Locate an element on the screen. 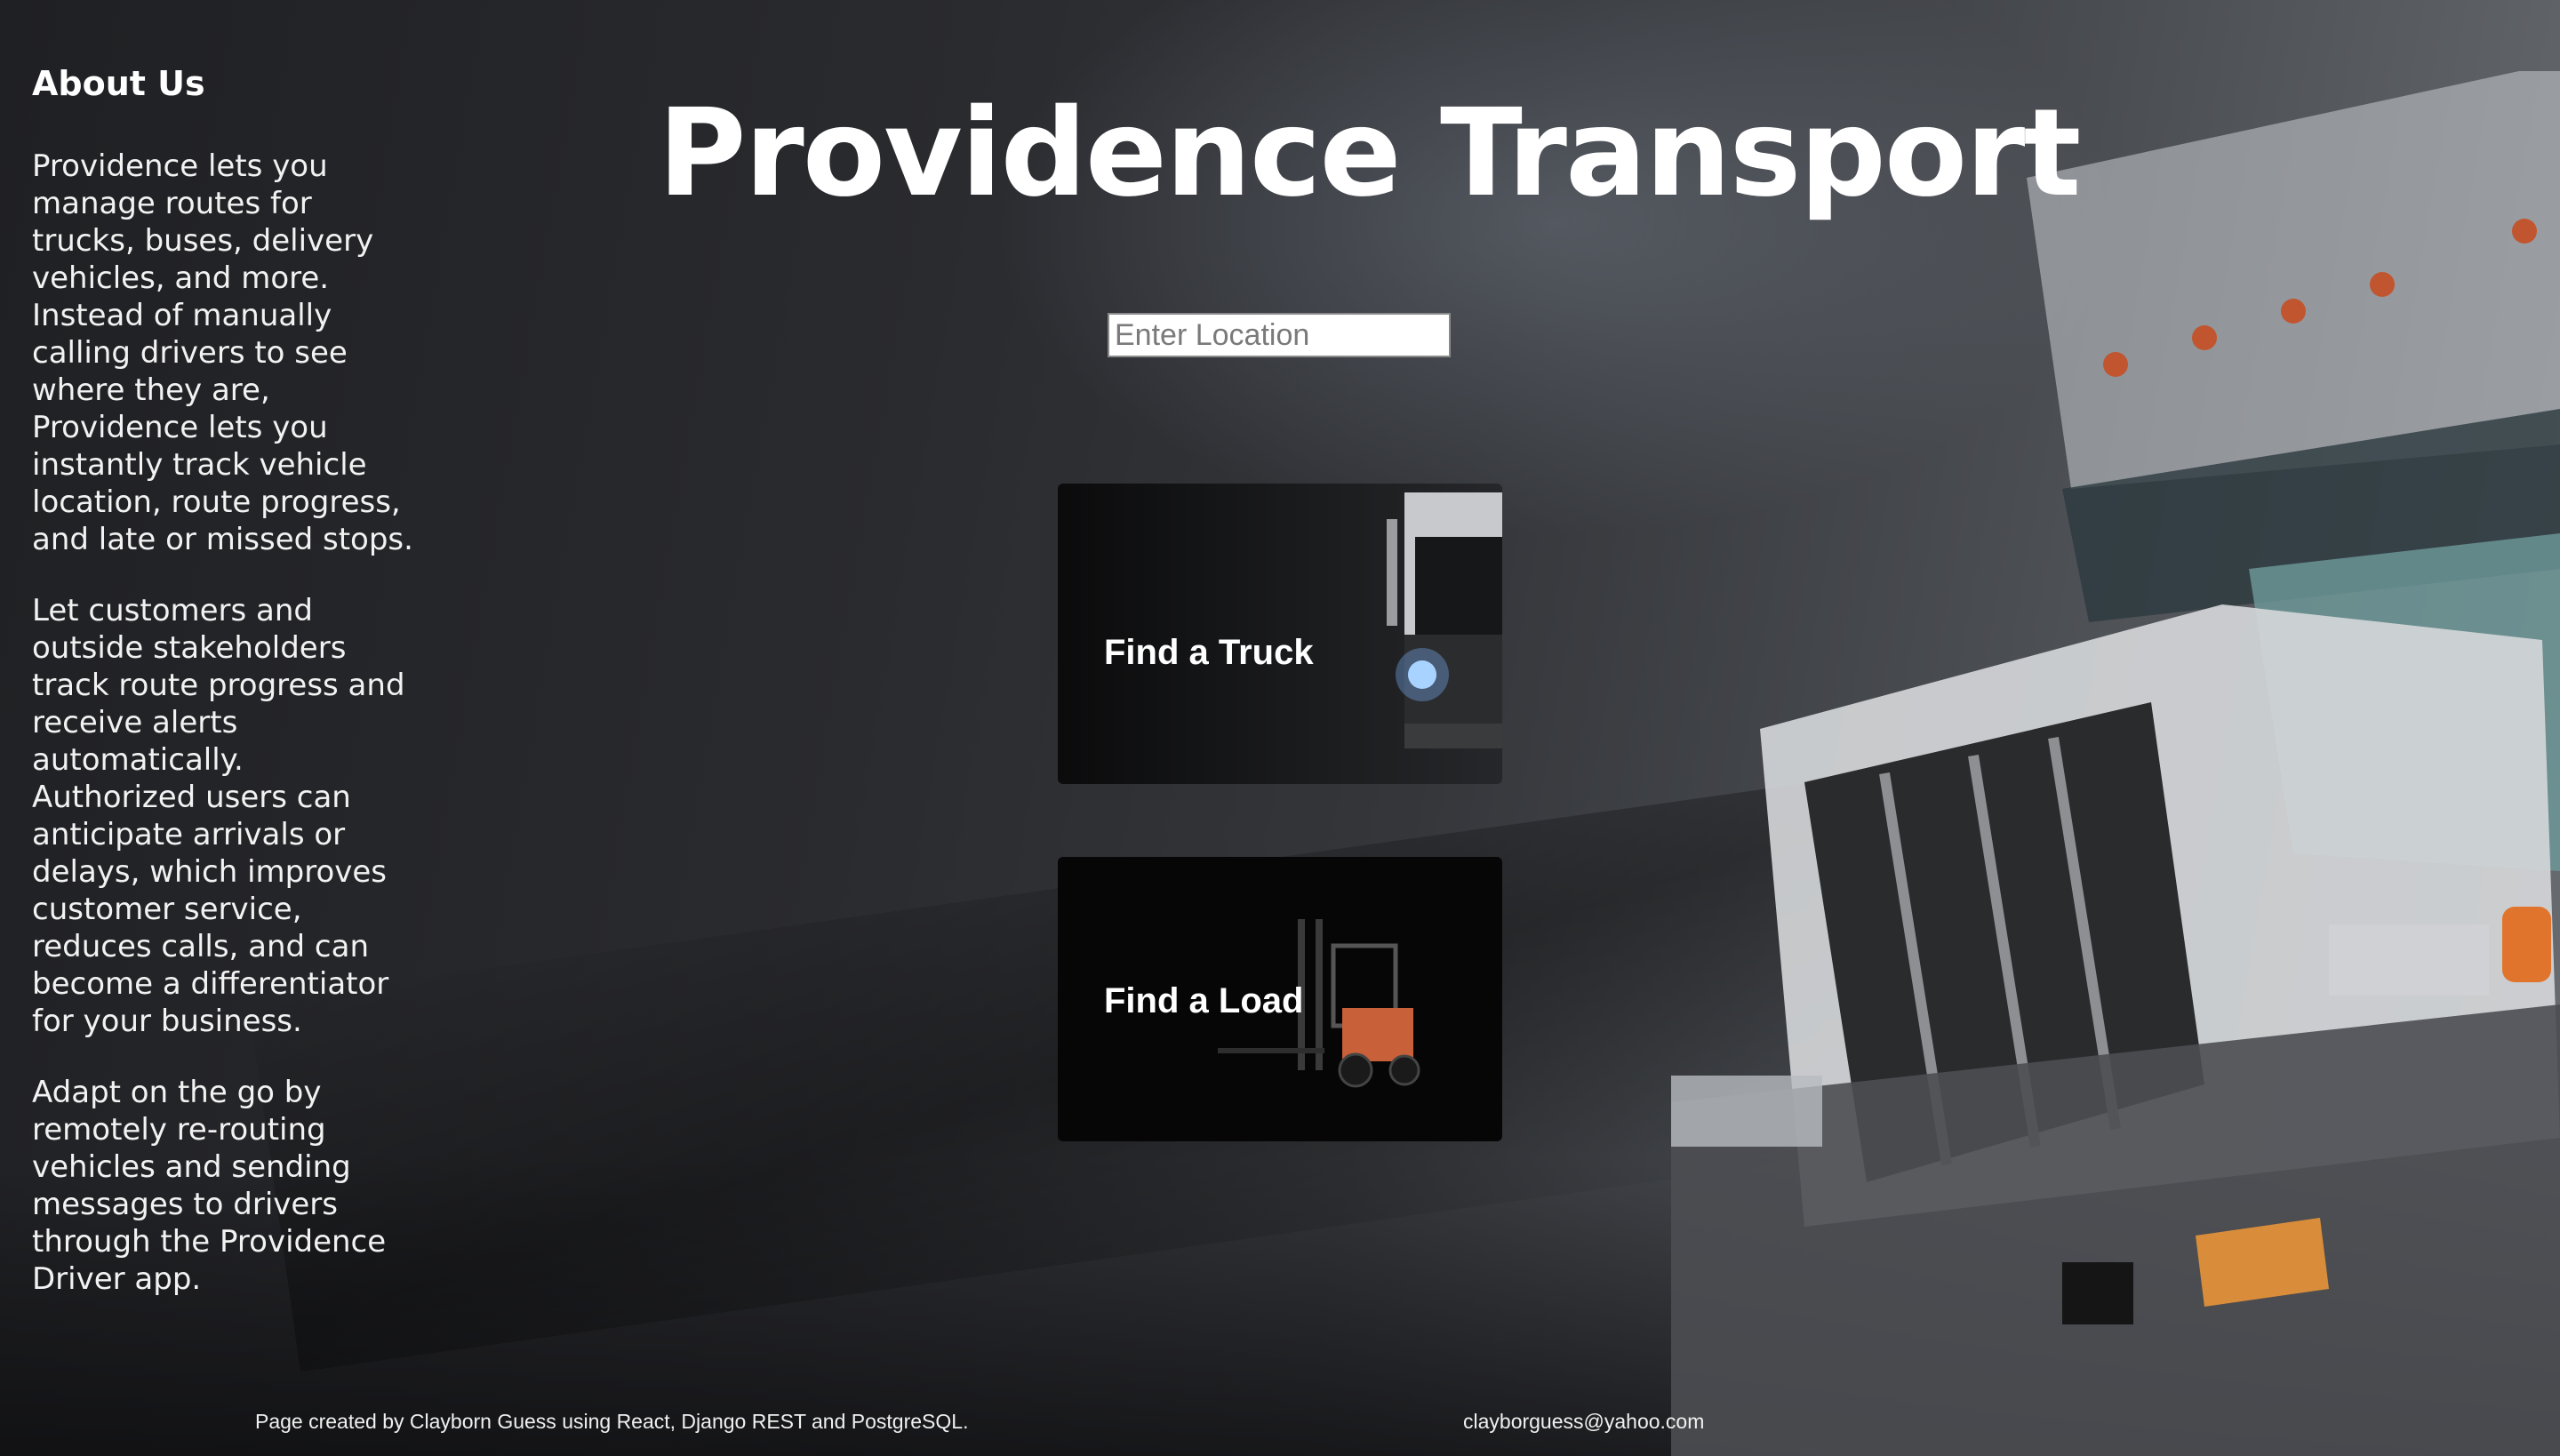 The width and height of the screenshot is (2560, 1456). footer-email-link: clayborguess@yahoo.com is located at coordinates (1583, 1422).